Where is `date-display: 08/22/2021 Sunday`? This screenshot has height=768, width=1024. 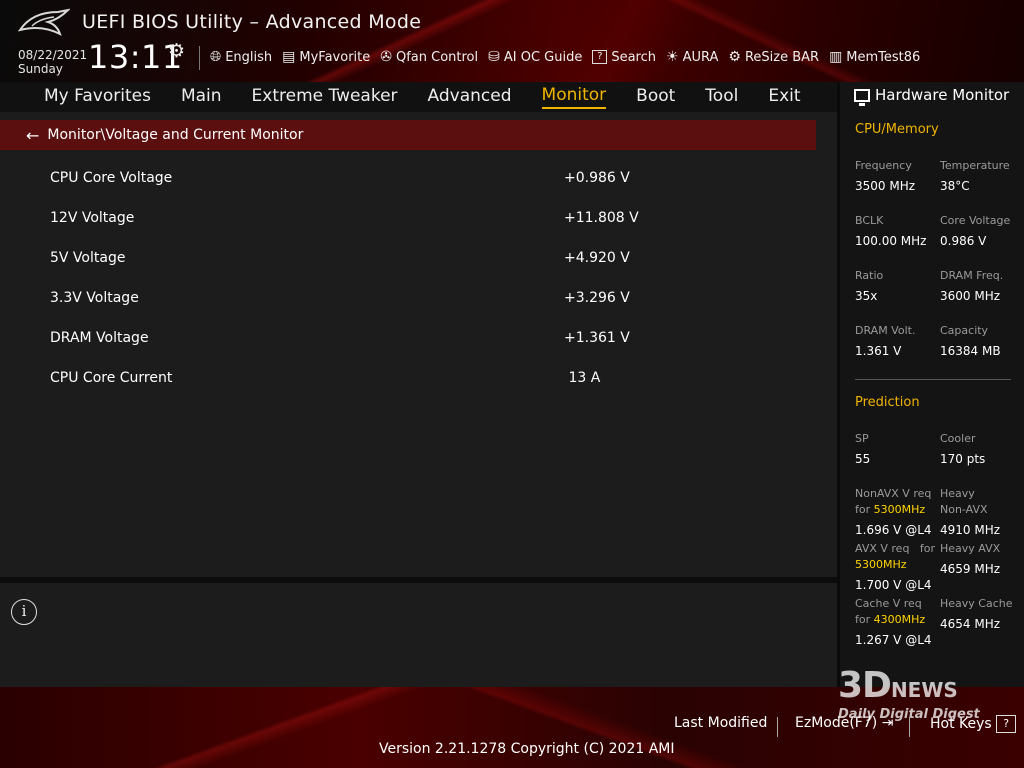
date-display: 08/22/2021 Sunday is located at coordinates (52, 62).